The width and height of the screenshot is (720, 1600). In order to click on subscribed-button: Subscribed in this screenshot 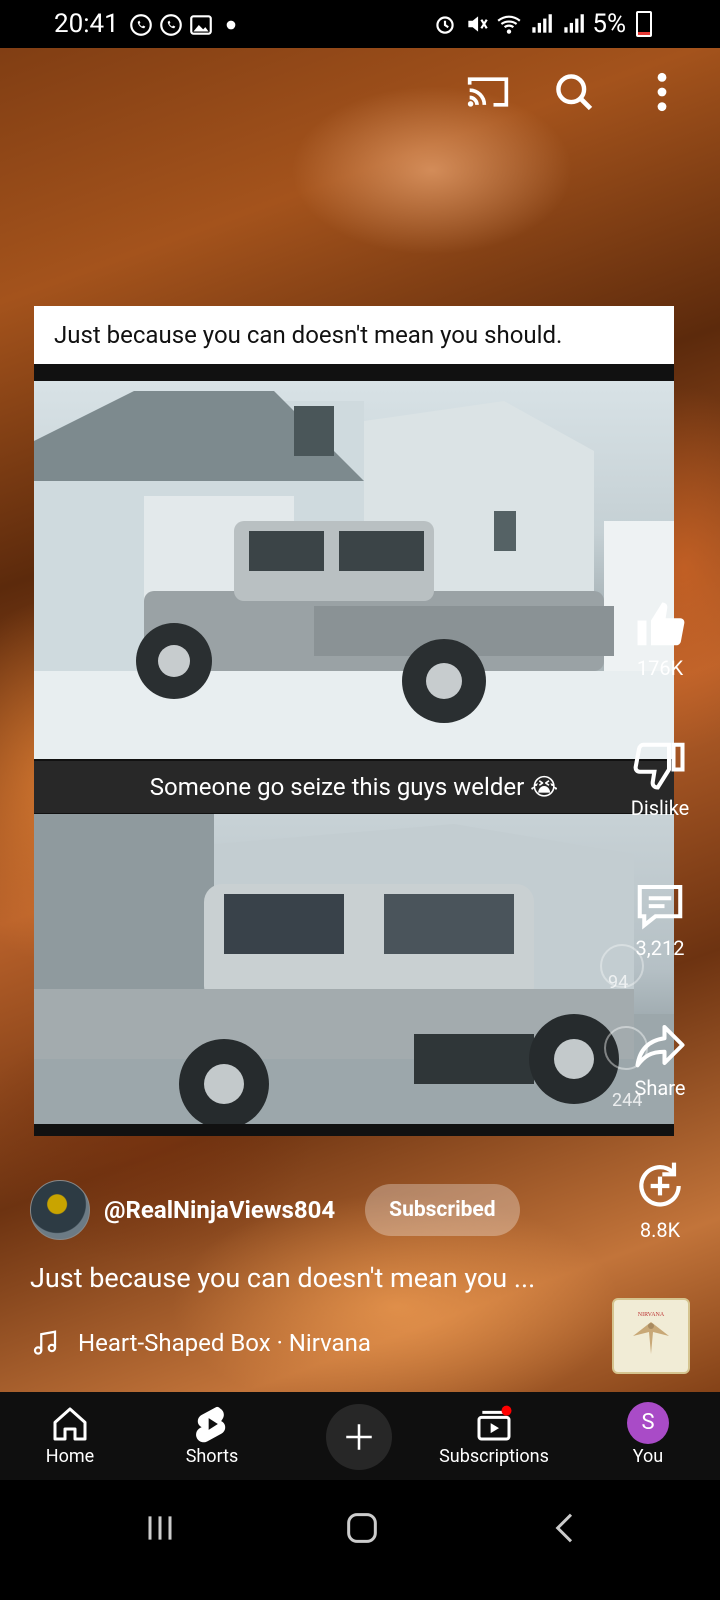, I will do `click(442, 1210)`.